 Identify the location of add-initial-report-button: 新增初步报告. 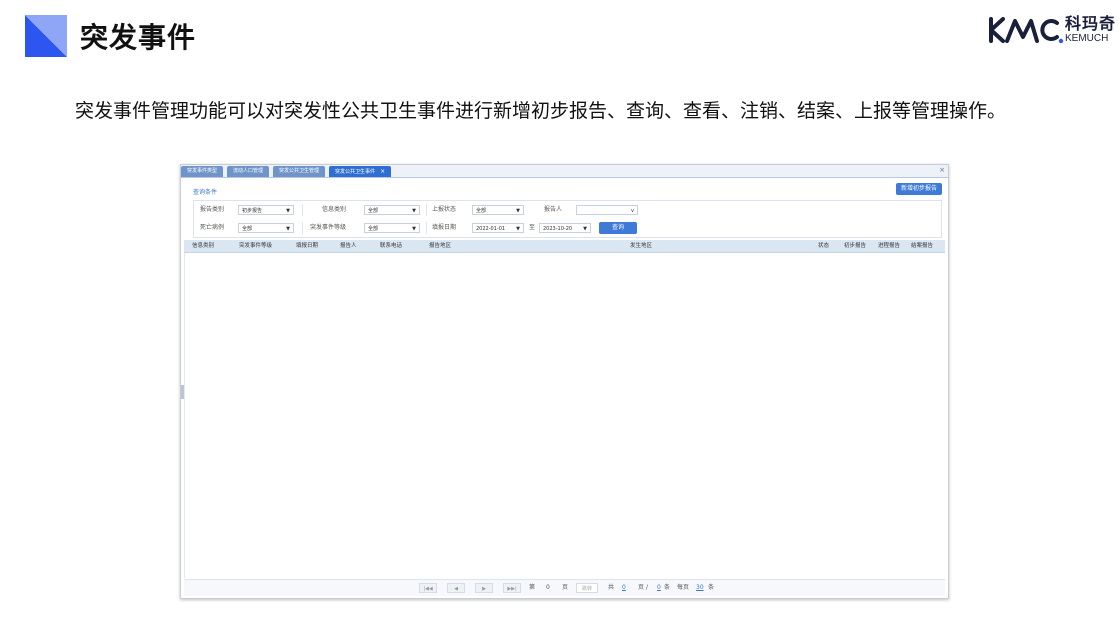
(918, 189).